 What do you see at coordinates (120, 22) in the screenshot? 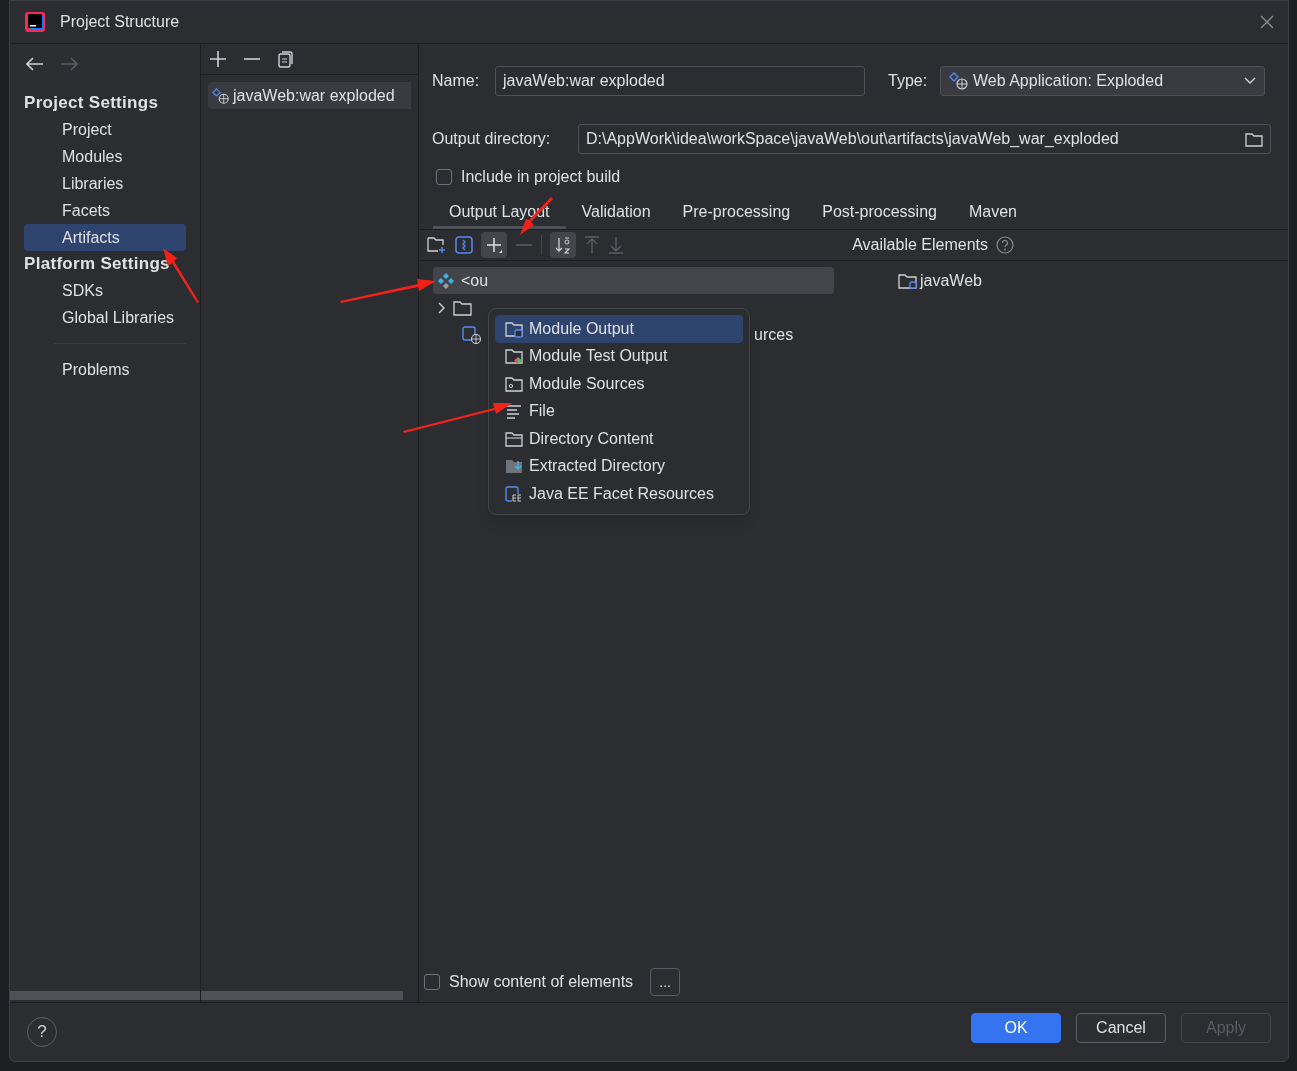
I see `window-title: Project Structure` at bounding box center [120, 22].